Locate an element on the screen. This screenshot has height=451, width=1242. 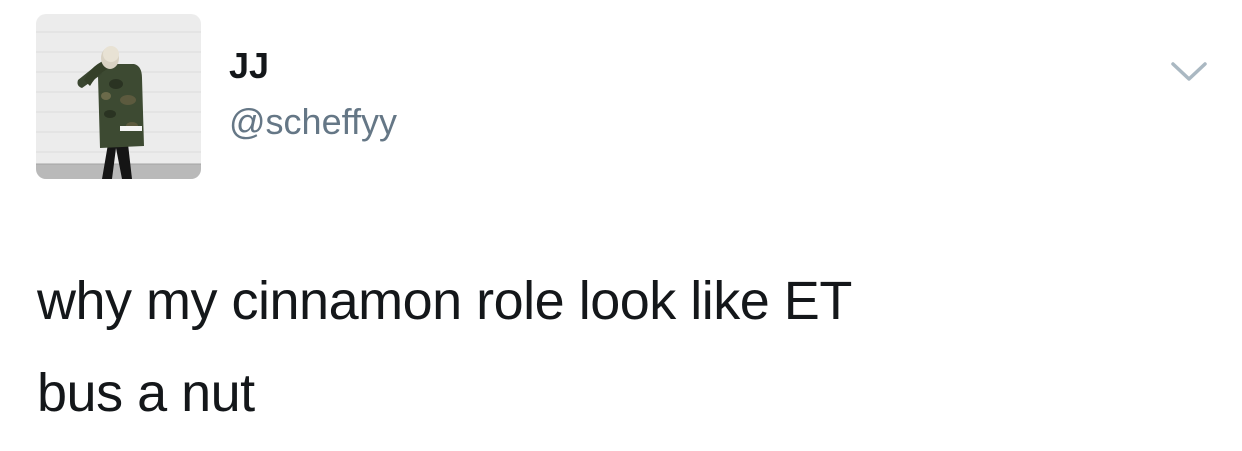
chevron-down-icon is located at coordinates (1189, 71).